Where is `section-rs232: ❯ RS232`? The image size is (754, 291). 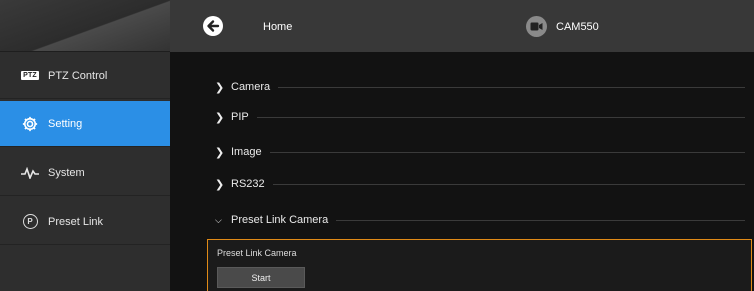 section-rs232: ❯ RS232 is located at coordinates (480, 184).